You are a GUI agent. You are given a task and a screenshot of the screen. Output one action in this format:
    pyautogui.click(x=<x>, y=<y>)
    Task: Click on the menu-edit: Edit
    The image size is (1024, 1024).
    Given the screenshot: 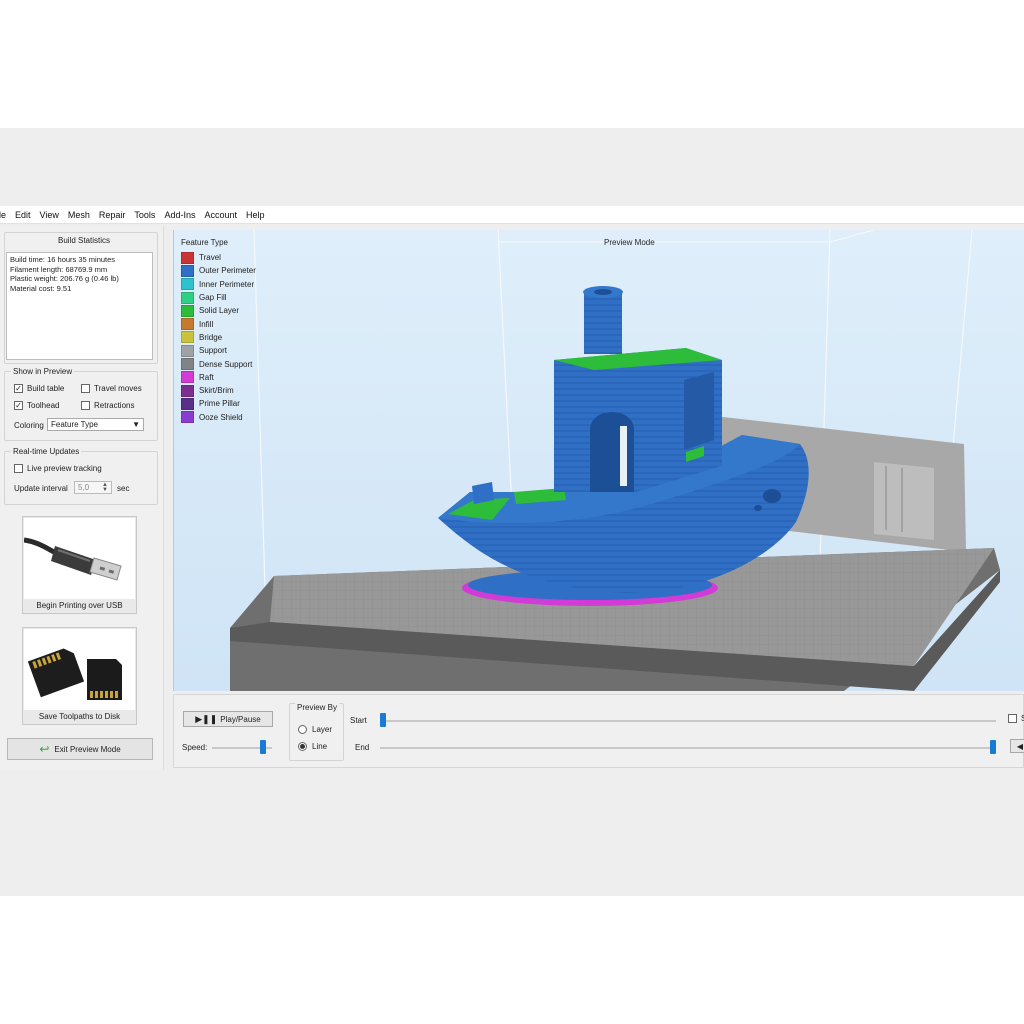 What is the action you would take?
    pyautogui.click(x=23, y=215)
    